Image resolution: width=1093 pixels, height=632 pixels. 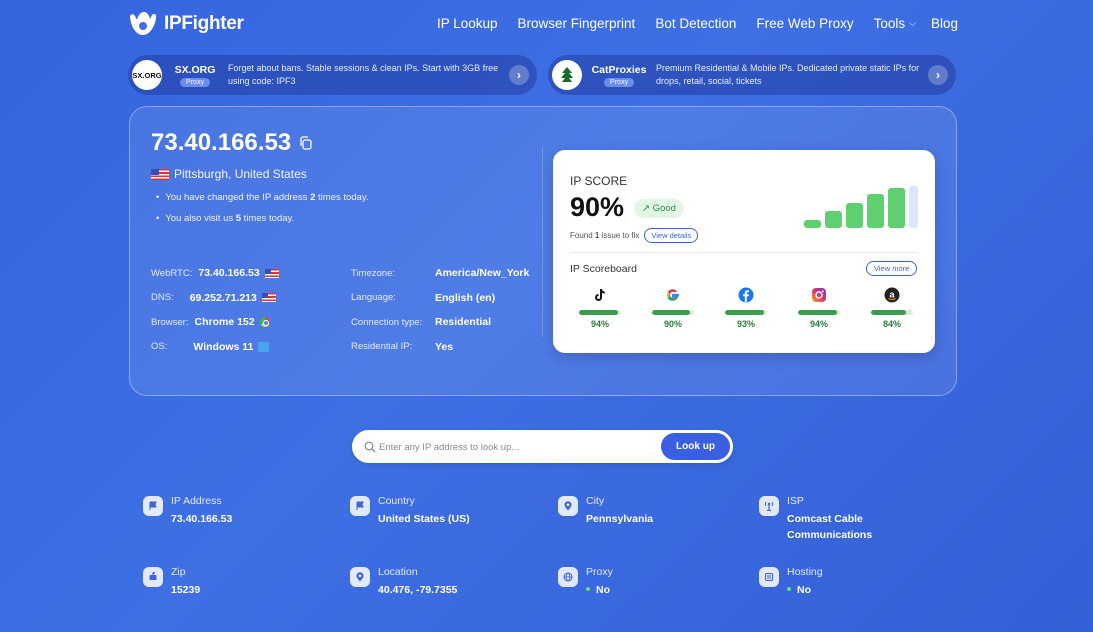 I want to click on info-body: Location 40.476, -79.7355, so click(x=417, y=582).